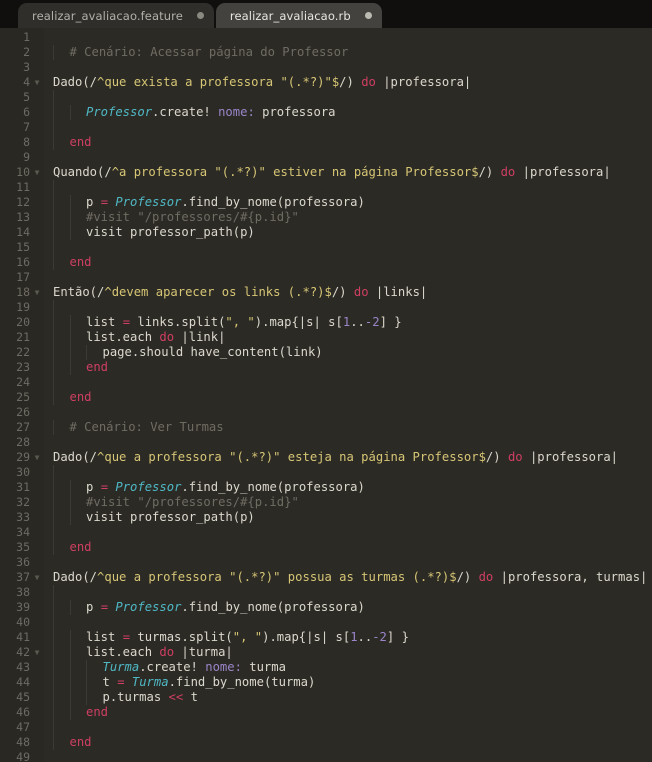 The image size is (652, 762). What do you see at coordinates (23, 277) in the screenshot?
I see `line-number: 17` at bounding box center [23, 277].